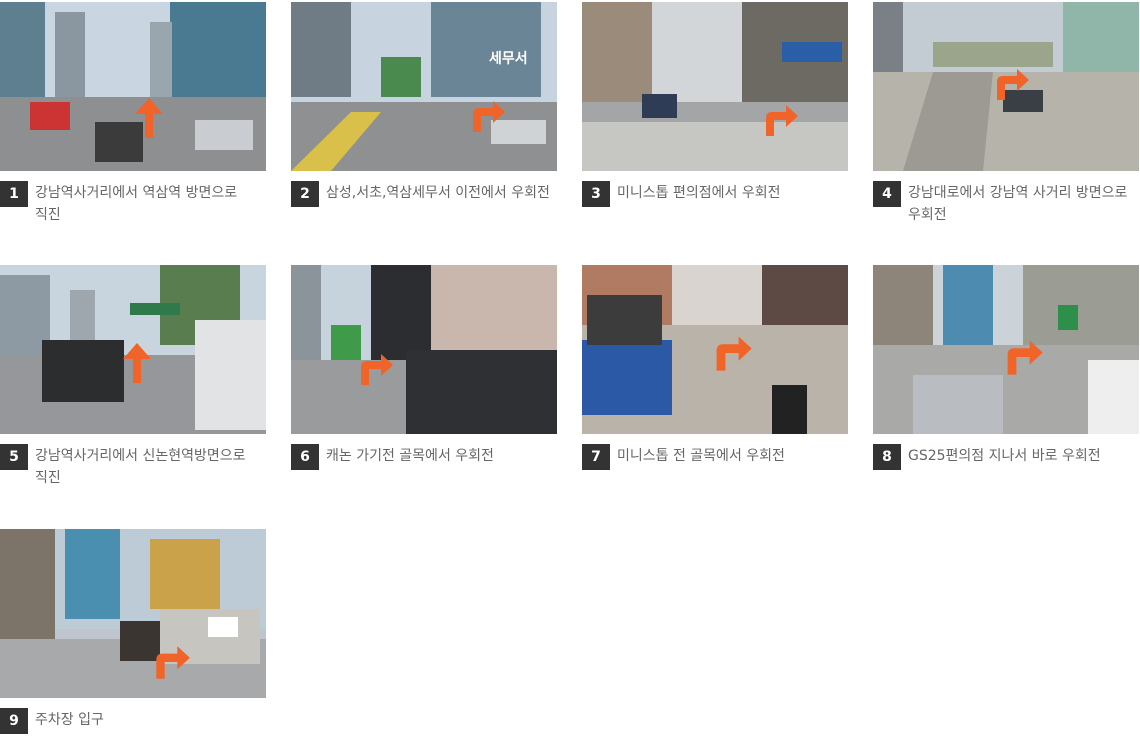  What do you see at coordinates (14, 457) in the screenshot?
I see `step-number: 5` at bounding box center [14, 457].